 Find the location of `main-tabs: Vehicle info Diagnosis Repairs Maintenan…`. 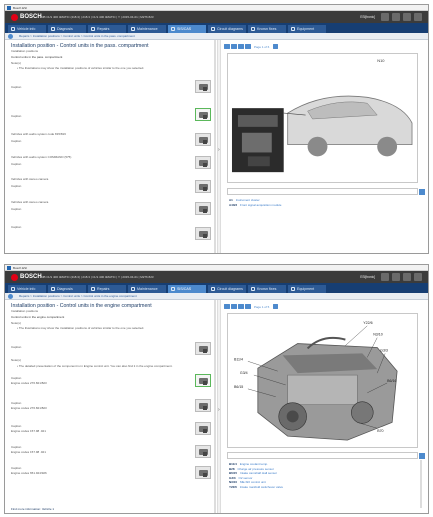

main-tabs: Vehicle info Diagnosis Repairs Maintenan… is located at coordinates (216, 288).